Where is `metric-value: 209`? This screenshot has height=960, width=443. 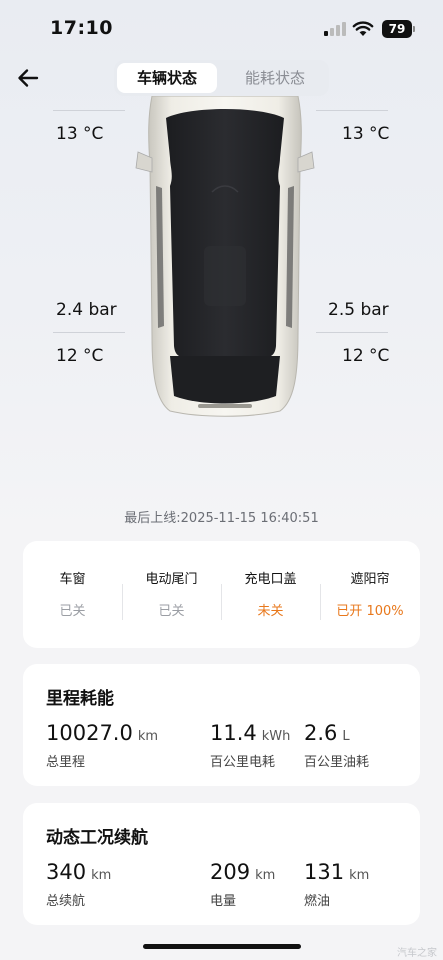 metric-value: 209 is located at coordinates (230, 872).